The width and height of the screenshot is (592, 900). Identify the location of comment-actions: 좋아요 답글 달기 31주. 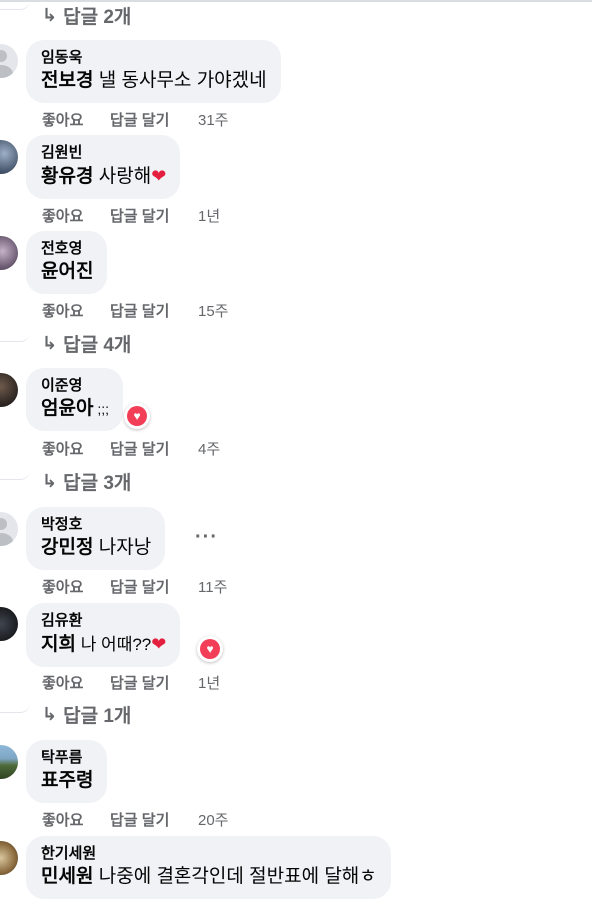
(135, 119).